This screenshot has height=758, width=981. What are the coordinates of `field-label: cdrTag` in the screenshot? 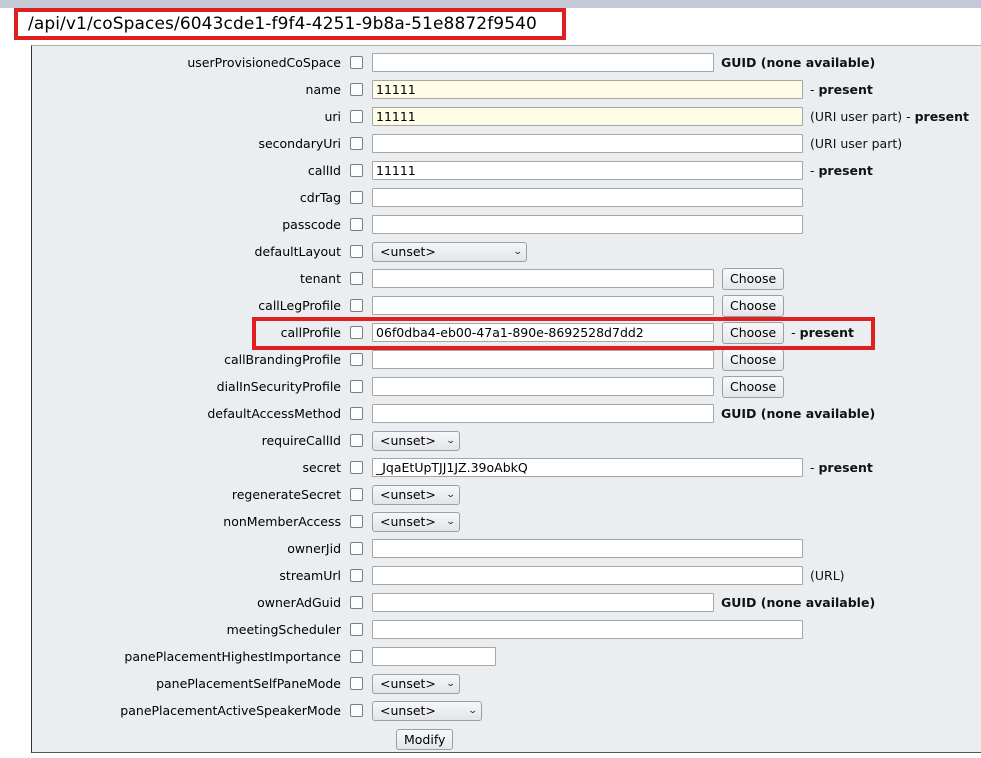 It's located at (320, 197).